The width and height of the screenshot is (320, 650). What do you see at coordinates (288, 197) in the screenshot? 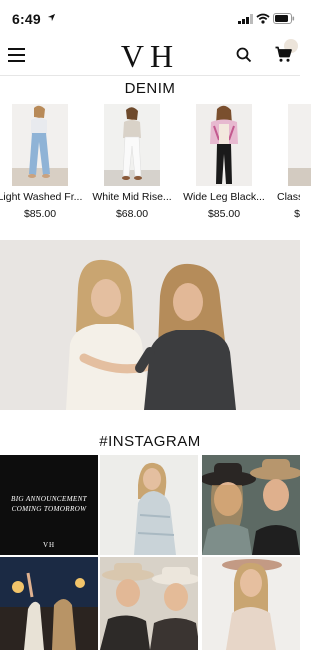
I see `product-name: Class` at bounding box center [288, 197].